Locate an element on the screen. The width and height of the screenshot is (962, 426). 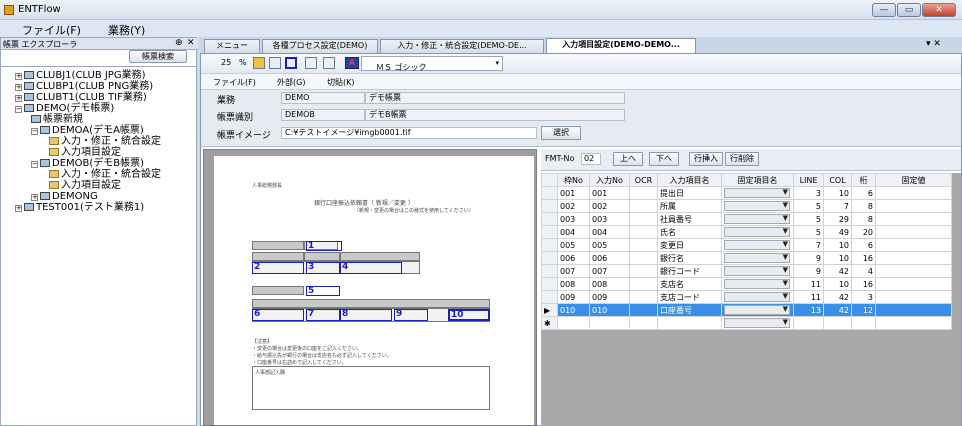
col-header: 枠No is located at coordinates (573, 180).